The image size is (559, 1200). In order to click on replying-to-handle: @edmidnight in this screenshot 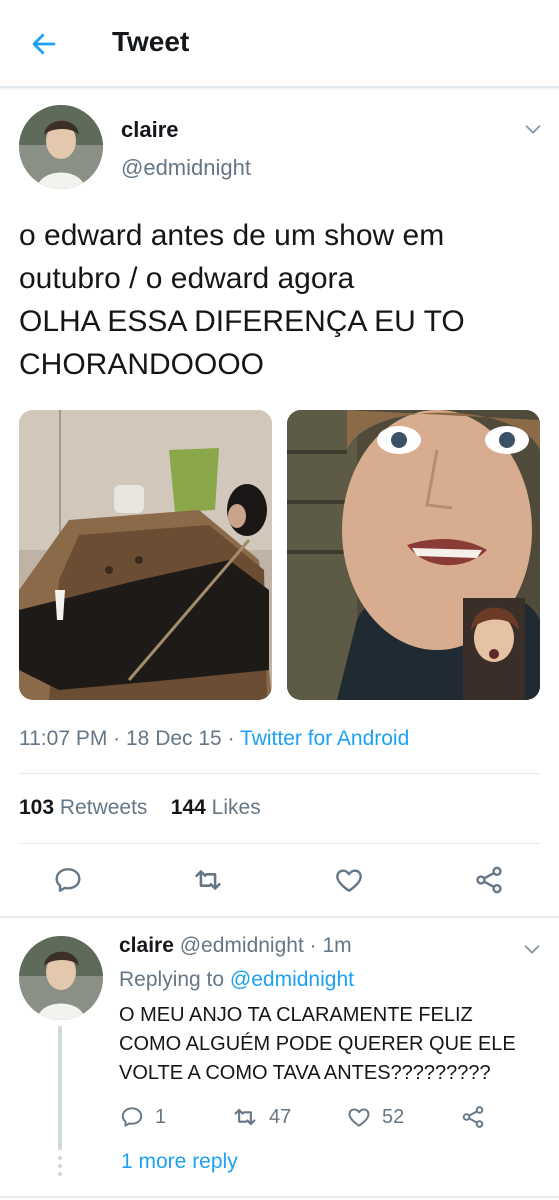, I will do `click(292, 979)`.